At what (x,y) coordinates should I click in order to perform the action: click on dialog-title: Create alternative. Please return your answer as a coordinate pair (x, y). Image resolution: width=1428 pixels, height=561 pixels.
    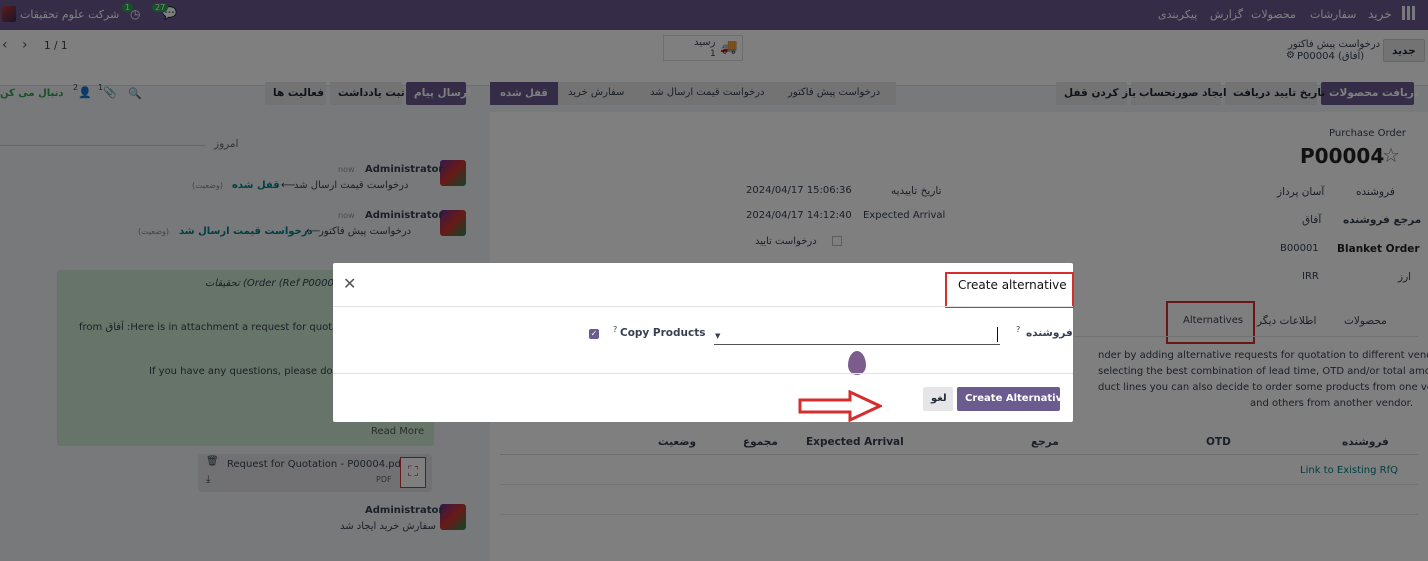
    Looking at the image, I should click on (1012, 285).